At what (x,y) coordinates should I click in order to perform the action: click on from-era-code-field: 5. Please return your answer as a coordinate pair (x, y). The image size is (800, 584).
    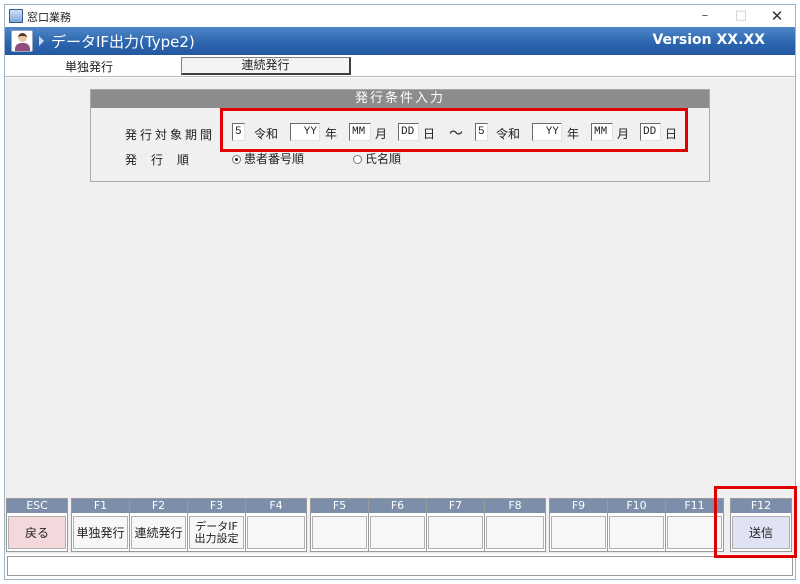
    Looking at the image, I should click on (238, 132).